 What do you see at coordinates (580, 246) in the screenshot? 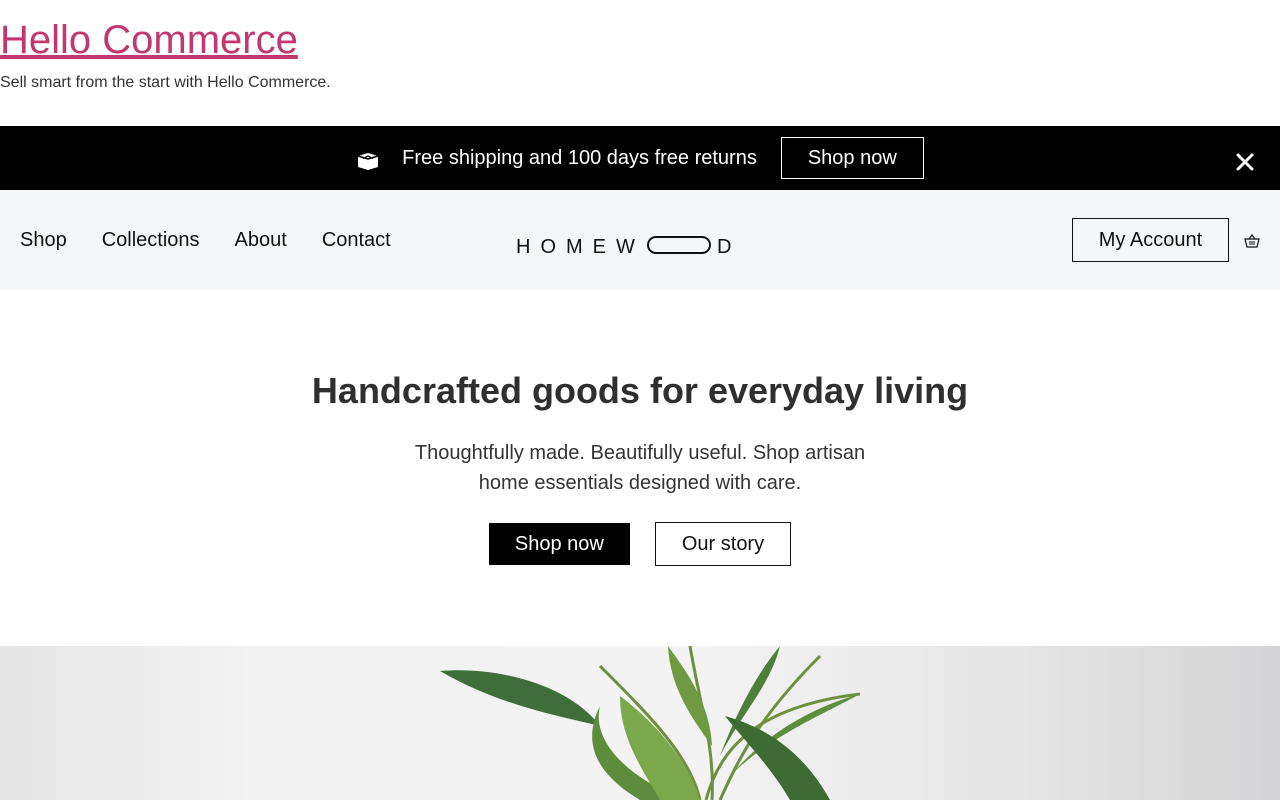
I see `logo-text-home: HOMEW` at bounding box center [580, 246].